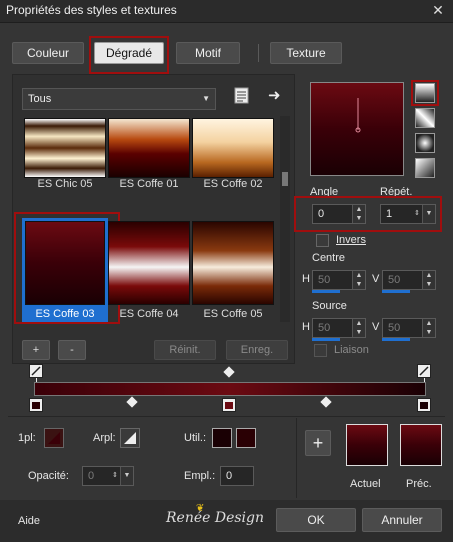  What do you see at coordinates (324, 328) in the screenshot?
I see `source-h-value: 50` at bounding box center [324, 328].